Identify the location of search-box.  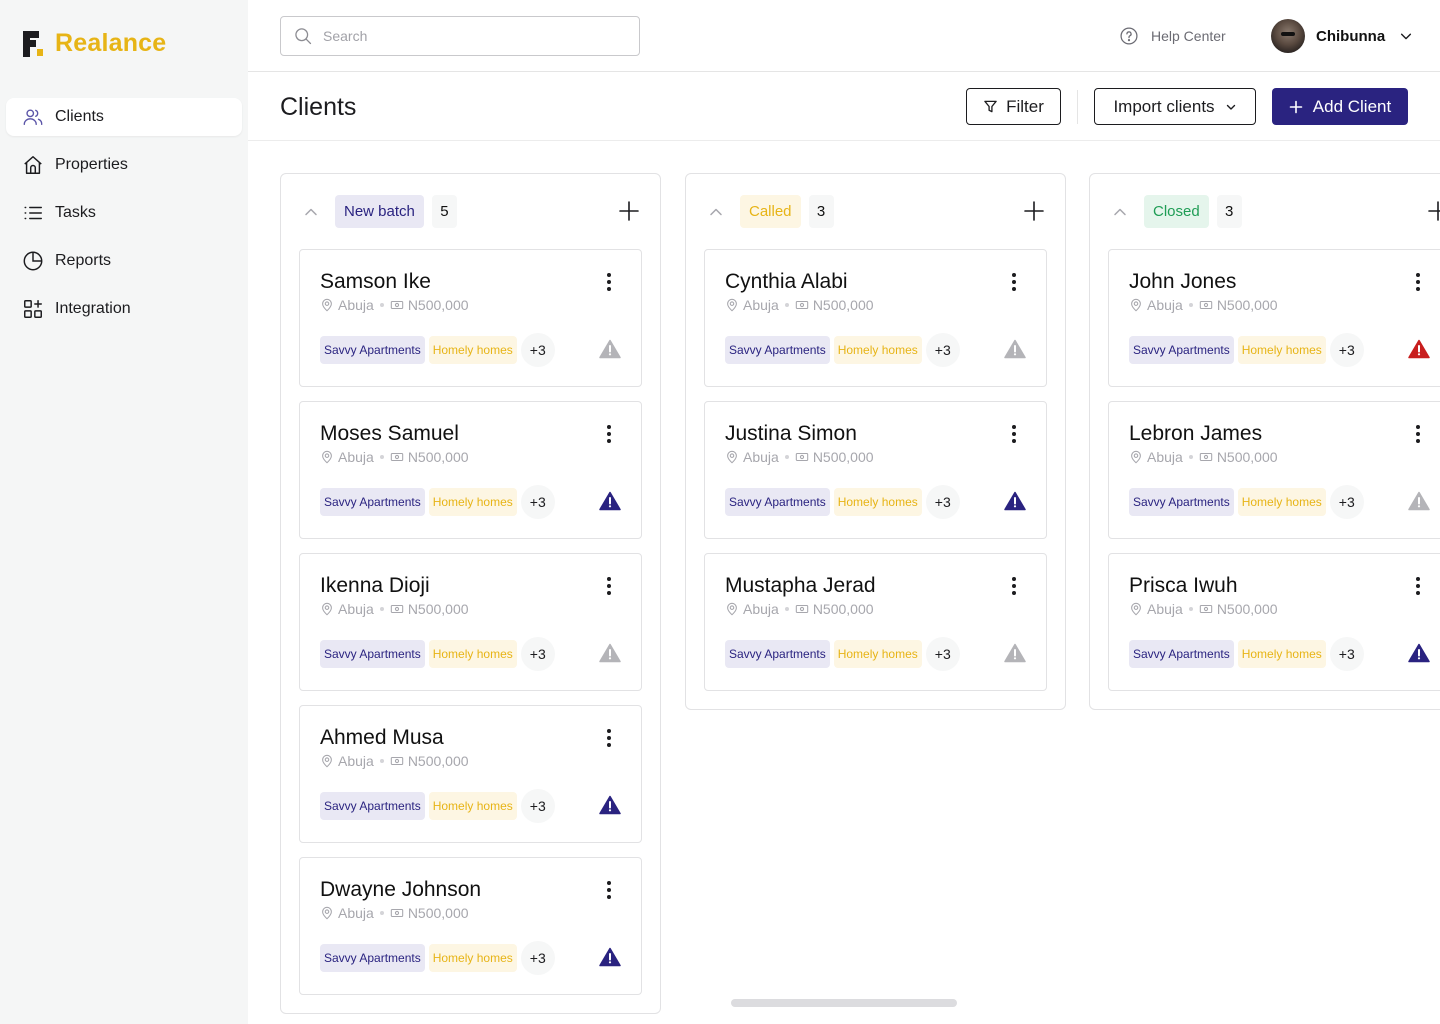
(460, 36).